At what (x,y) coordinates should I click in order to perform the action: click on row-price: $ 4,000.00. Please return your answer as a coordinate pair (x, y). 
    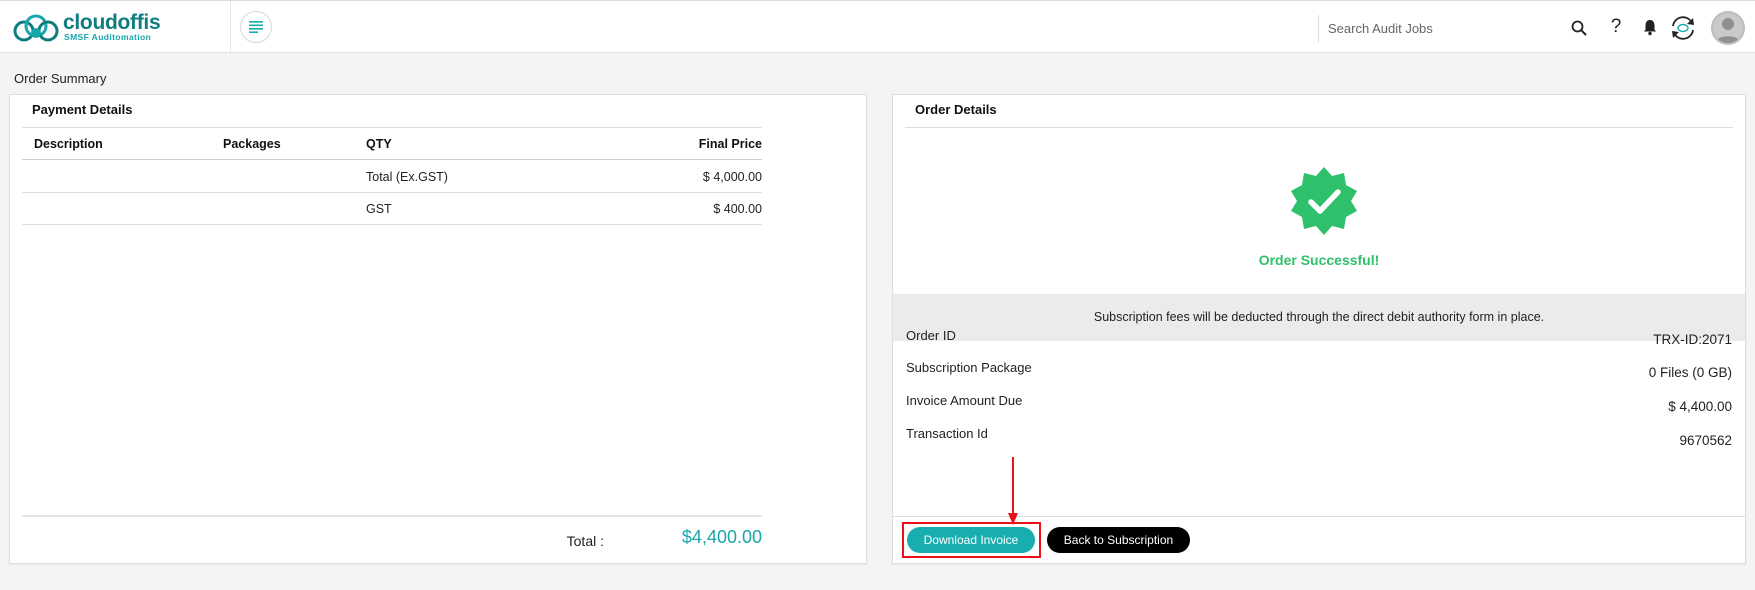
    Looking at the image, I should click on (732, 177).